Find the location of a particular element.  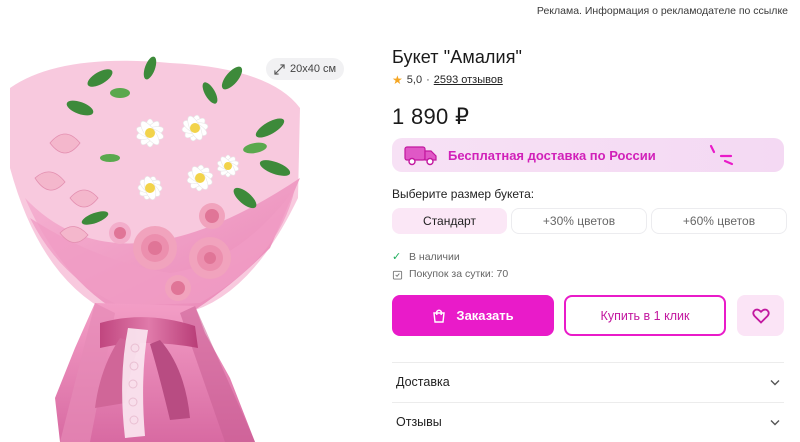

order-button: Заказать is located at coordinates (473, 315).